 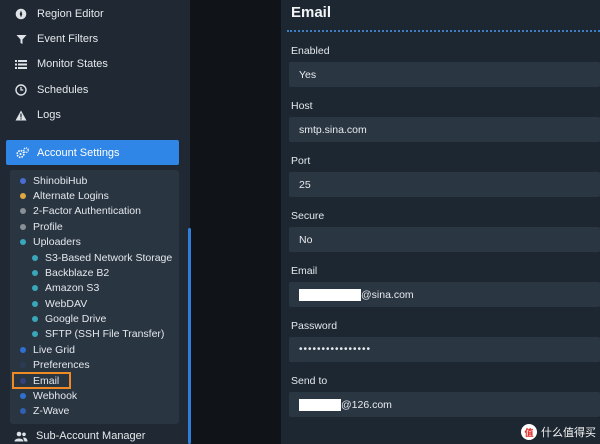 What do you see at coordinates (21, 14) in the screenshot?
I see `compass-icon` at bounding box center [21, 14].